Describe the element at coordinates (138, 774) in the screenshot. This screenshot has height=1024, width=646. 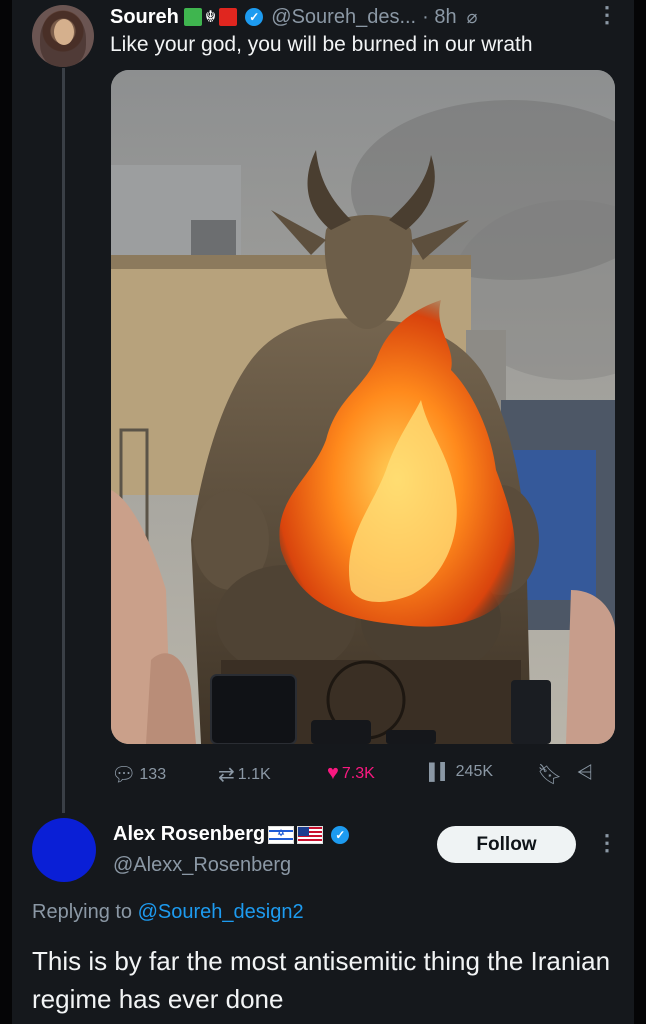
I see `reply-button: 💬︎ 133` at that location.